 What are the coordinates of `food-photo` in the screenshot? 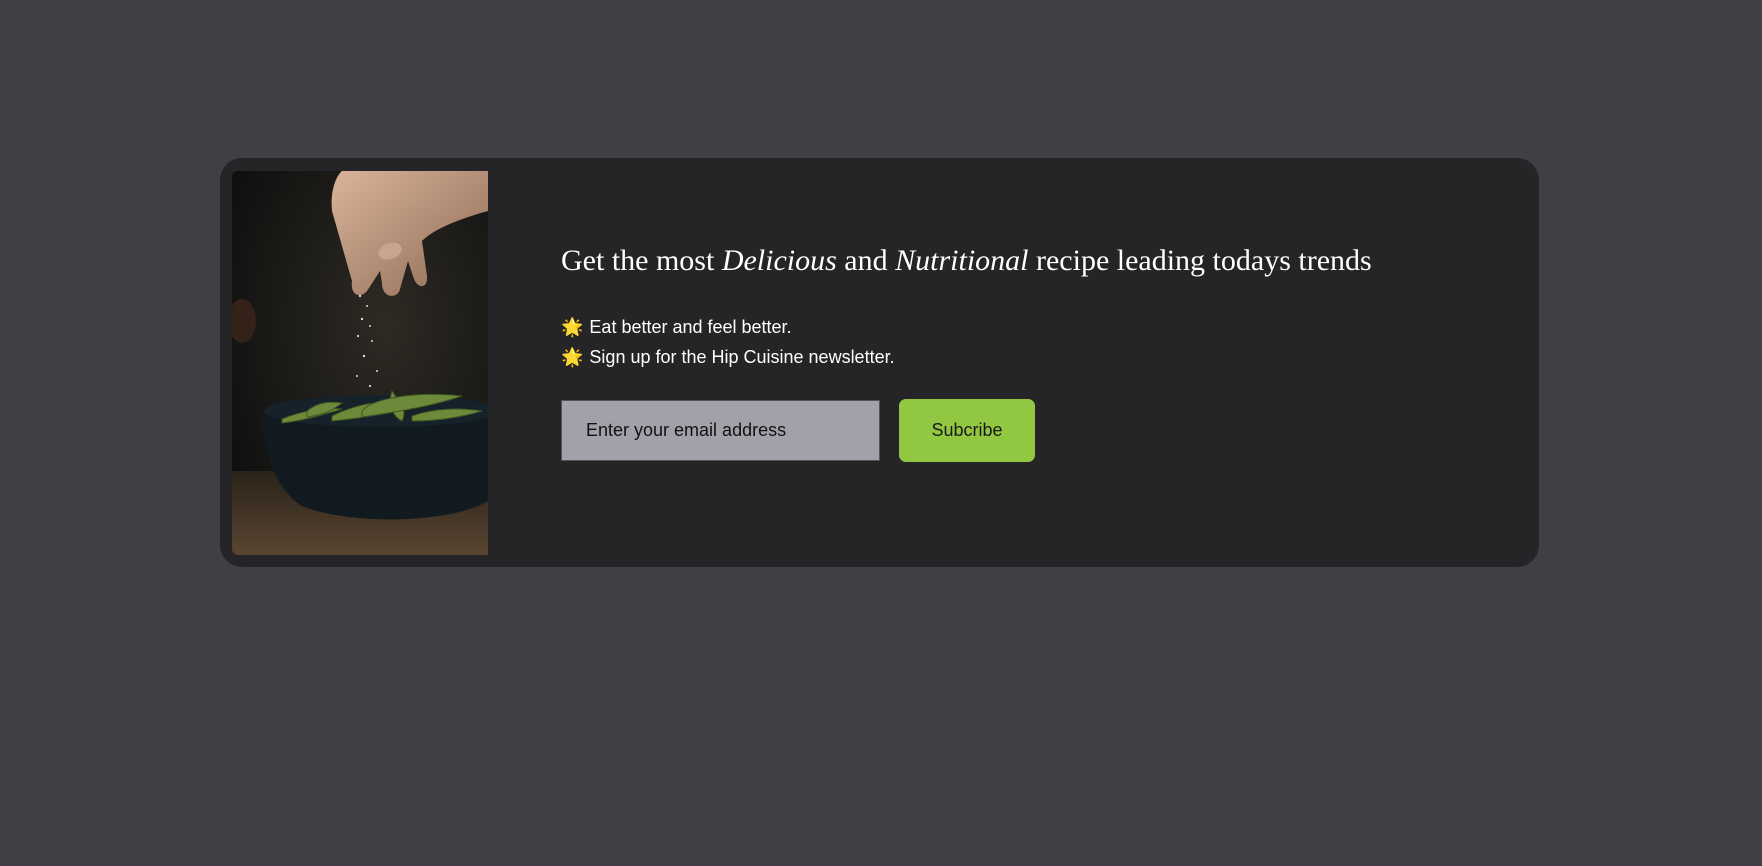 It's located at (360, 363).